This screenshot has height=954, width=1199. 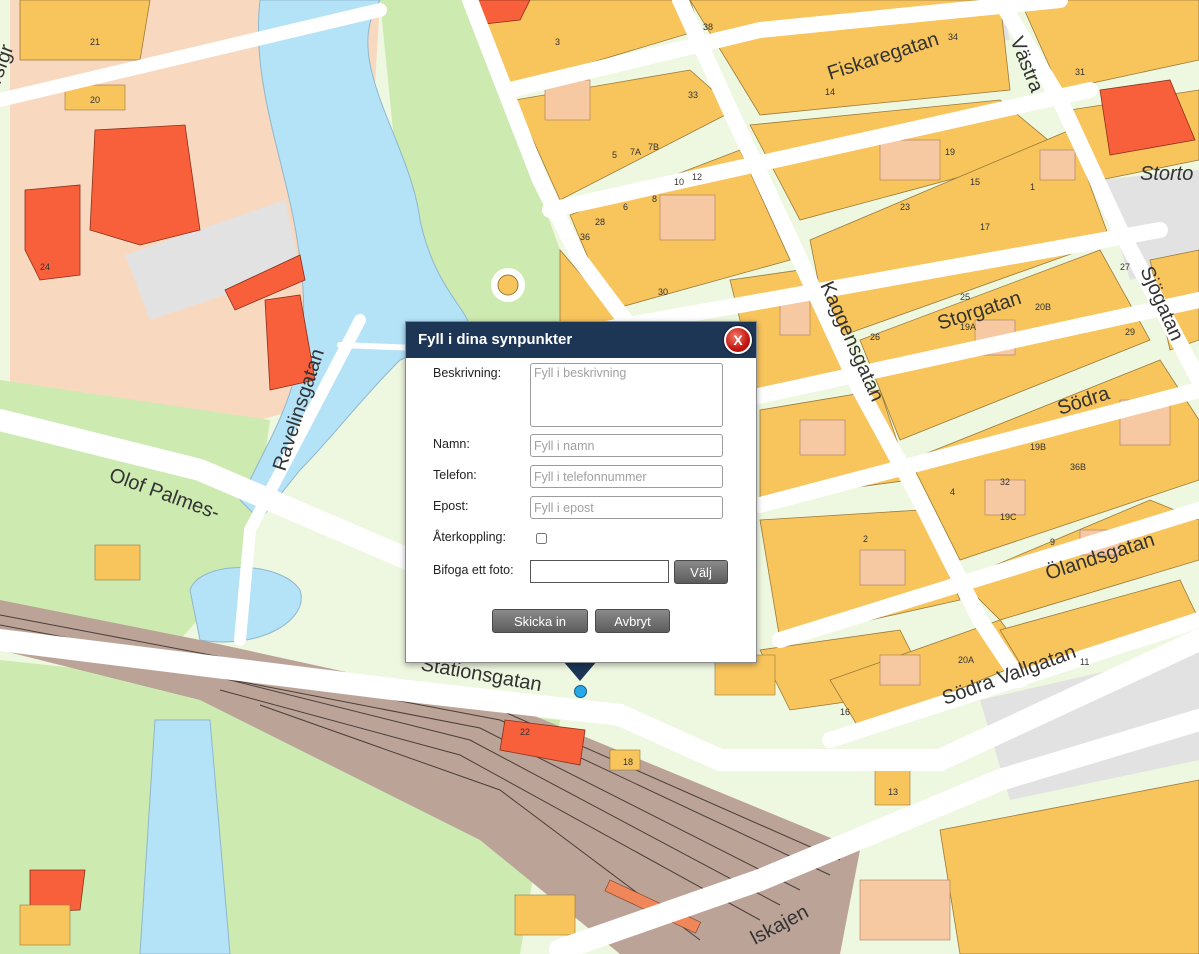 I want to click on block-number: 16, so click(x=845, y=712).